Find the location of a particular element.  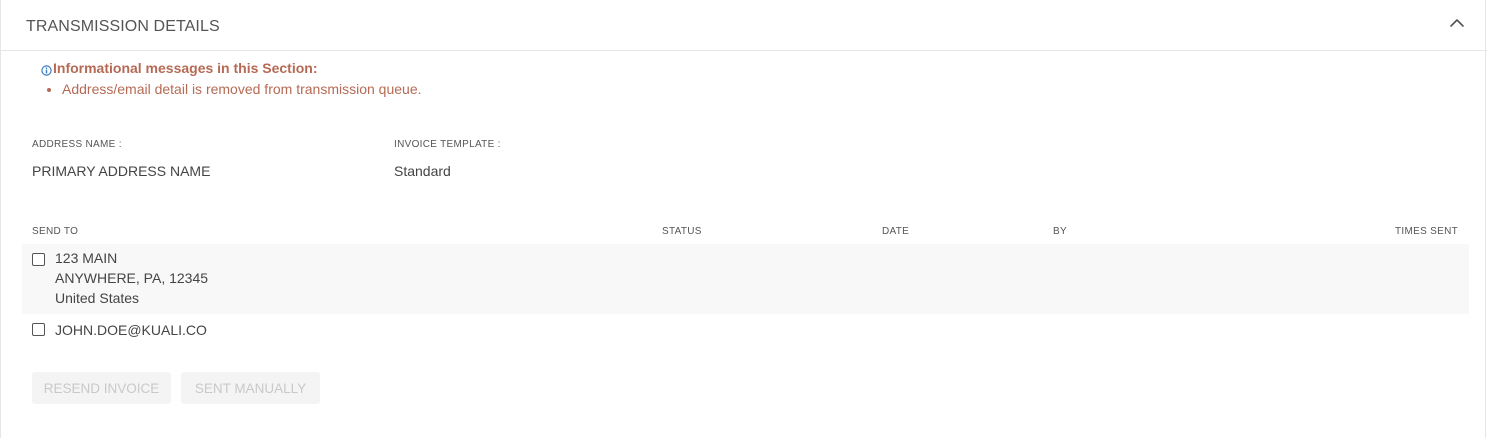

column-header-status: STATUS is located at coordinates (682, 231).